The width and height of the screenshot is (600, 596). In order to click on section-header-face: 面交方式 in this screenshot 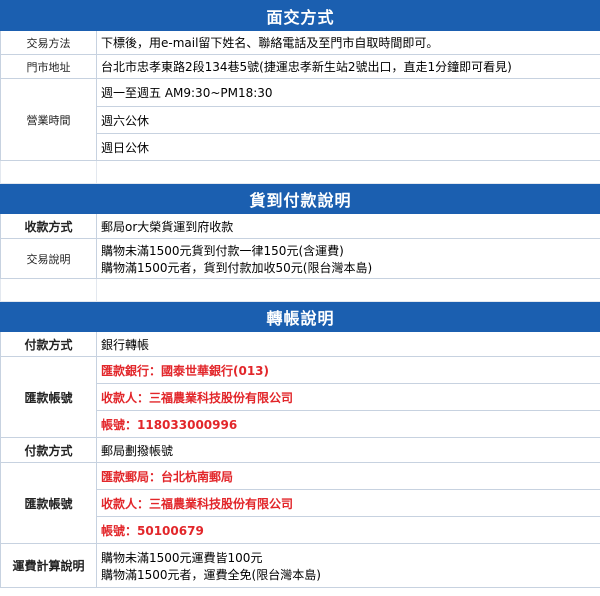, I will do `click(300, 15)`.